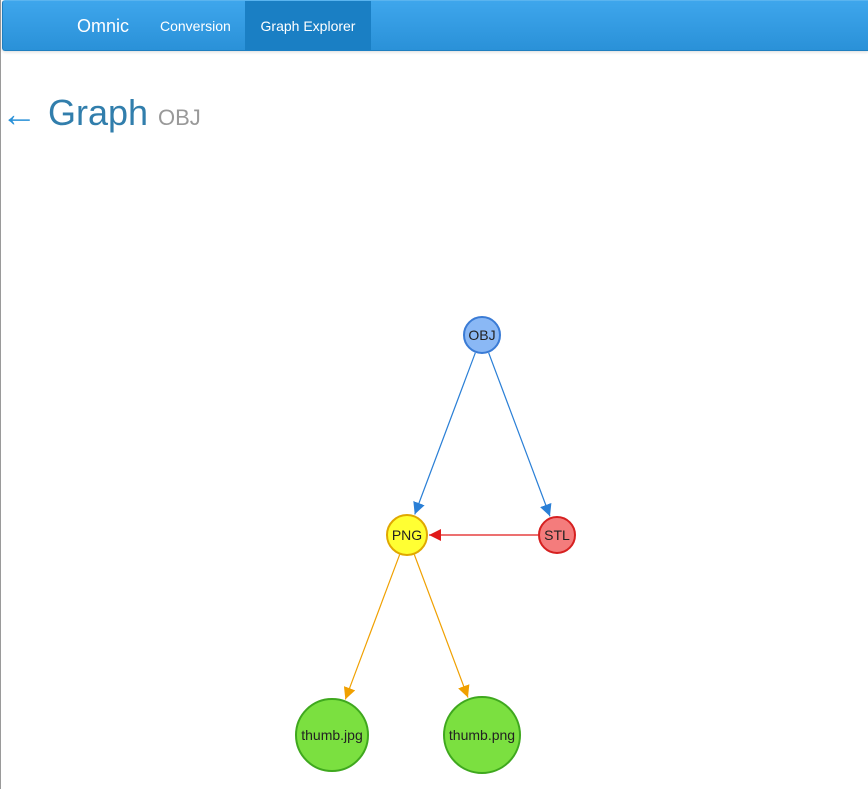  I want to click on edges-layer, so click(447, 526).